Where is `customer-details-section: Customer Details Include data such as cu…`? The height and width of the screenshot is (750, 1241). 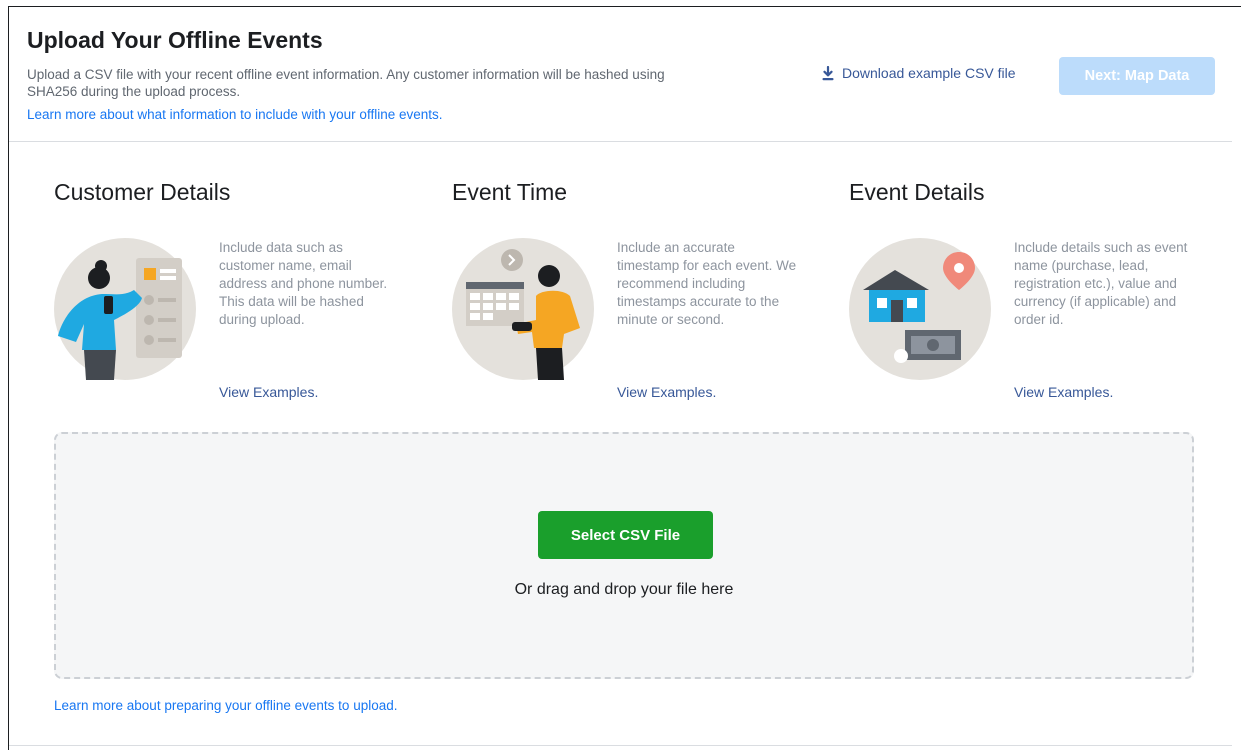 customer-details-section: Customer Details Include data such as cu… is located at coordinates (239, 292).